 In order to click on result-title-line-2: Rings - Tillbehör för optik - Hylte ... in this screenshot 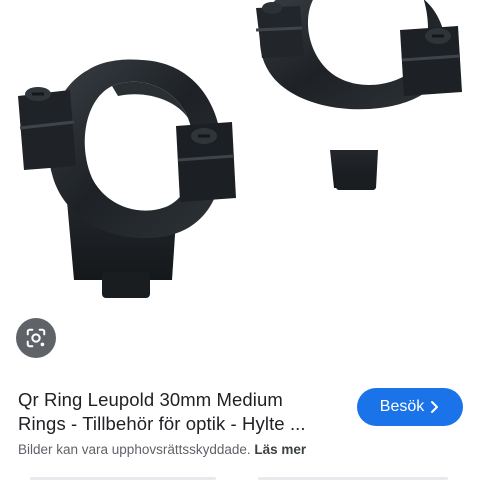, I will do `click(162, 423)`.